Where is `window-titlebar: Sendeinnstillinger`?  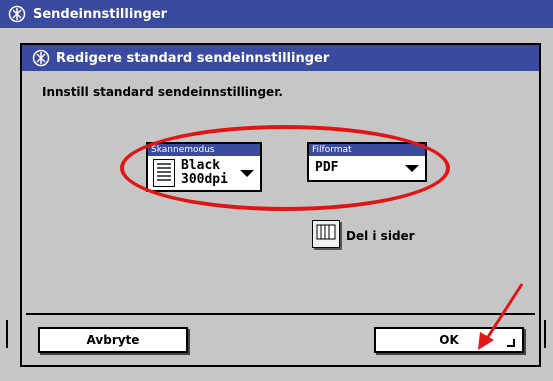 window-titlebar: Sendeinnstillinger is located at coordinates (276, 14).